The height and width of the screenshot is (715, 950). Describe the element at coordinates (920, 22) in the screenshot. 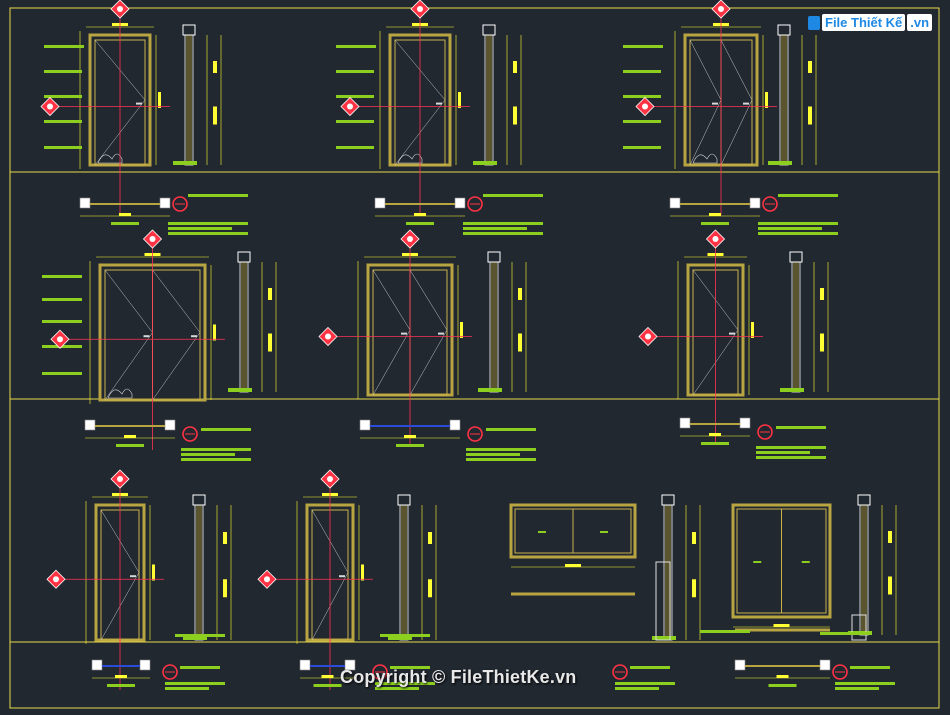

I see `logo-suffix: .vn` at that location.